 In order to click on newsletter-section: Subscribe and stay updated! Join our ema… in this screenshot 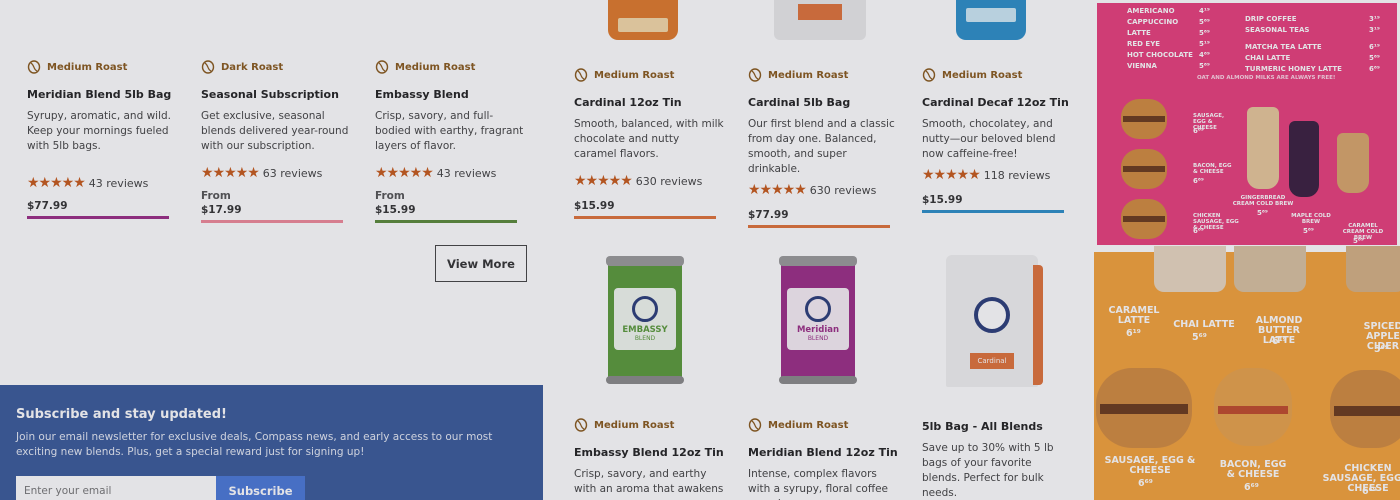, I will do `click(271, 442)`.